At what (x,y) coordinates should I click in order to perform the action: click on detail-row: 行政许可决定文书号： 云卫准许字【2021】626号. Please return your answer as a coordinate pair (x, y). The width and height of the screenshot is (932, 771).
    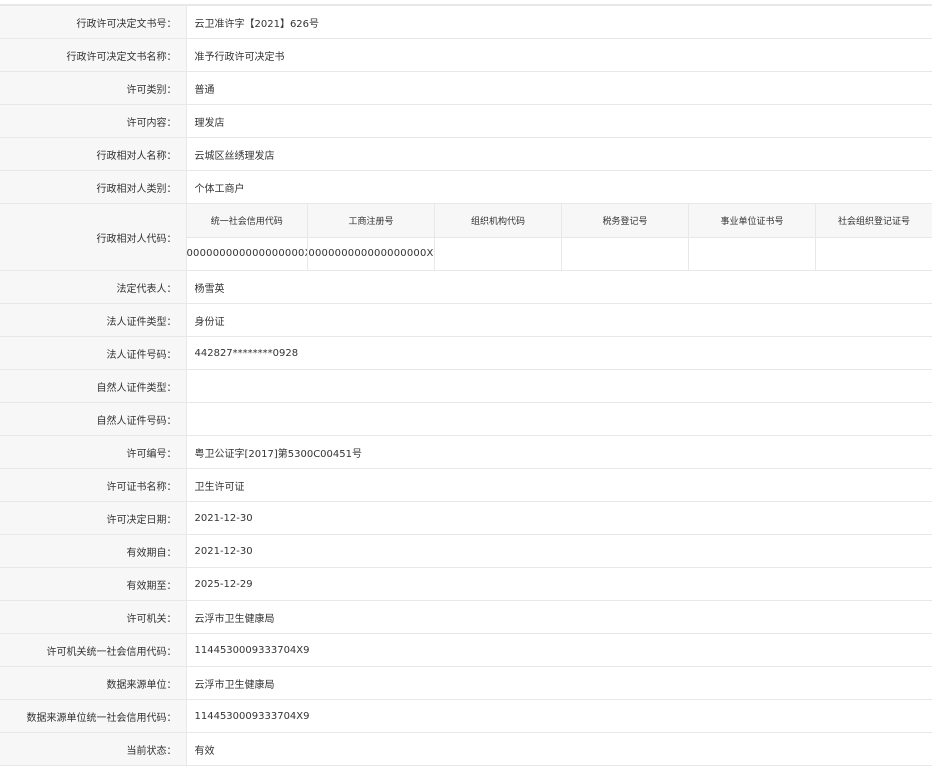
    Looking at the image, I should click on (466, 22).